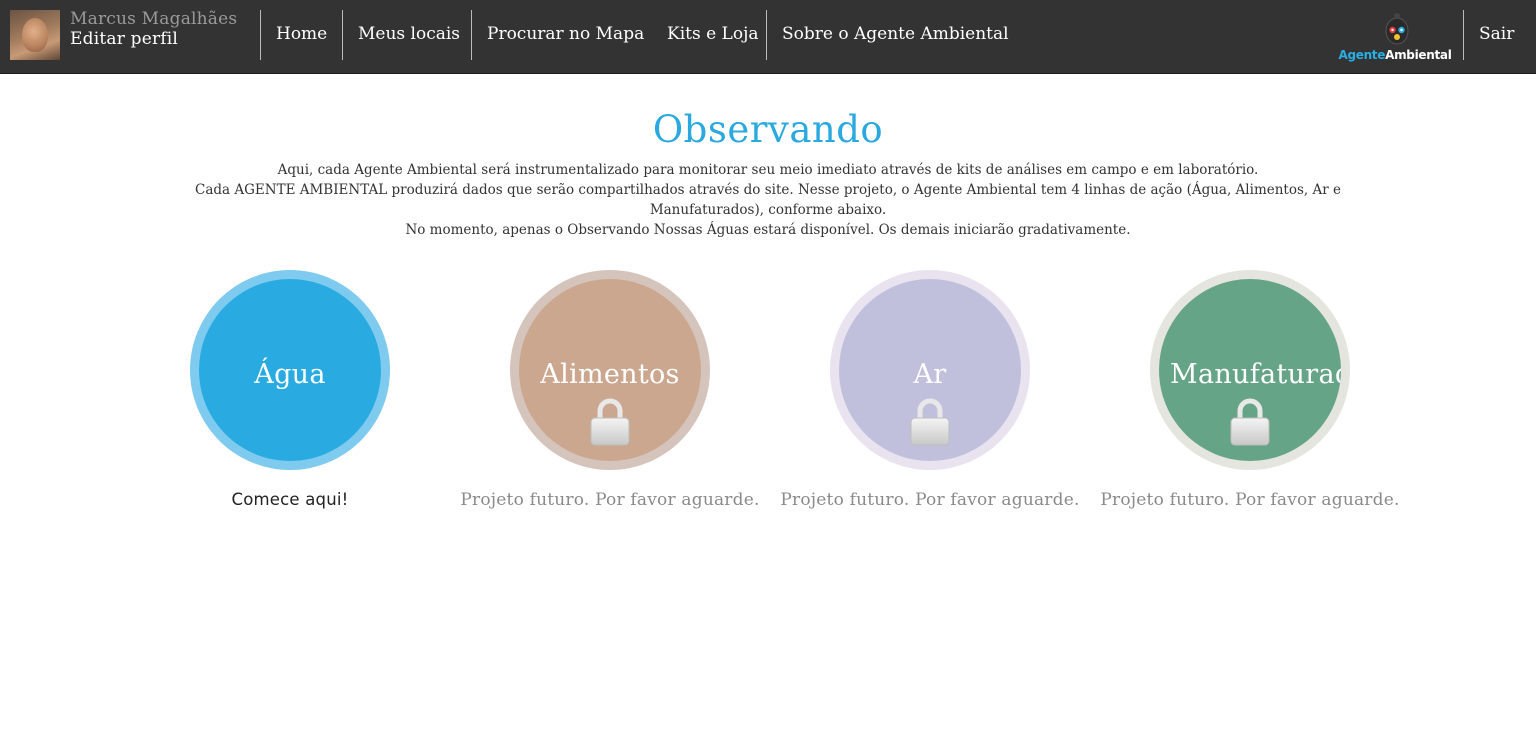 This screenshot has height=755, width=1536. Describe the element at coordinates (565, 34) in the screenshot. I see `nav-procurar-no-mapa: Procurar no Mapa` at that location.